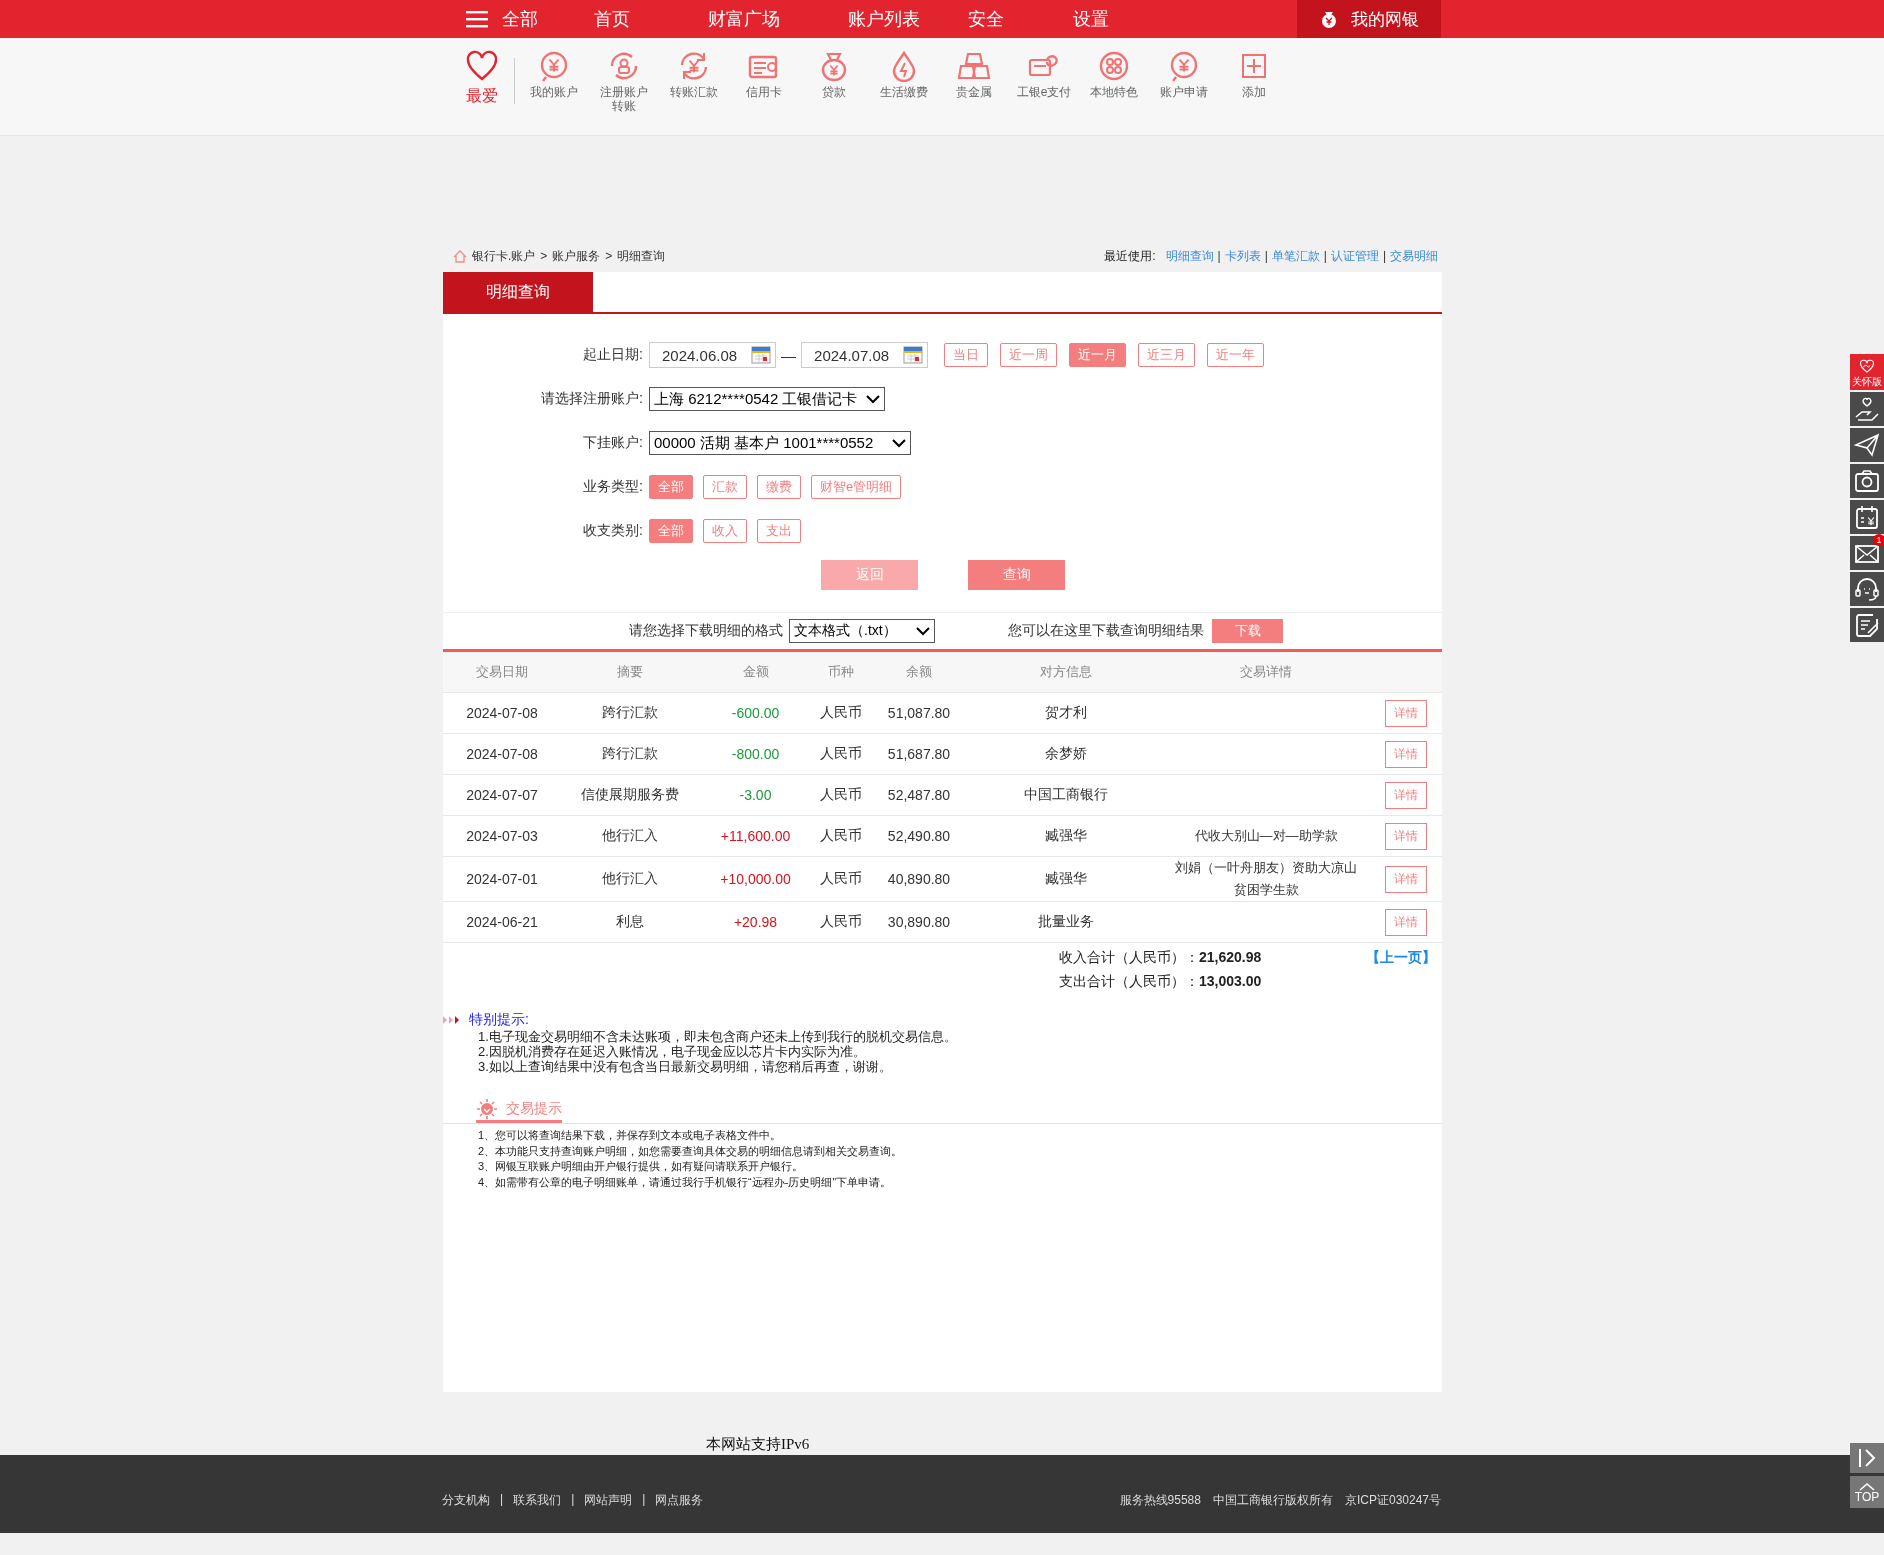  I want to click on tip-text: 1、您可以将查询结果下载，并保存到文本或电子表格文件中。, so click(630, 1135).